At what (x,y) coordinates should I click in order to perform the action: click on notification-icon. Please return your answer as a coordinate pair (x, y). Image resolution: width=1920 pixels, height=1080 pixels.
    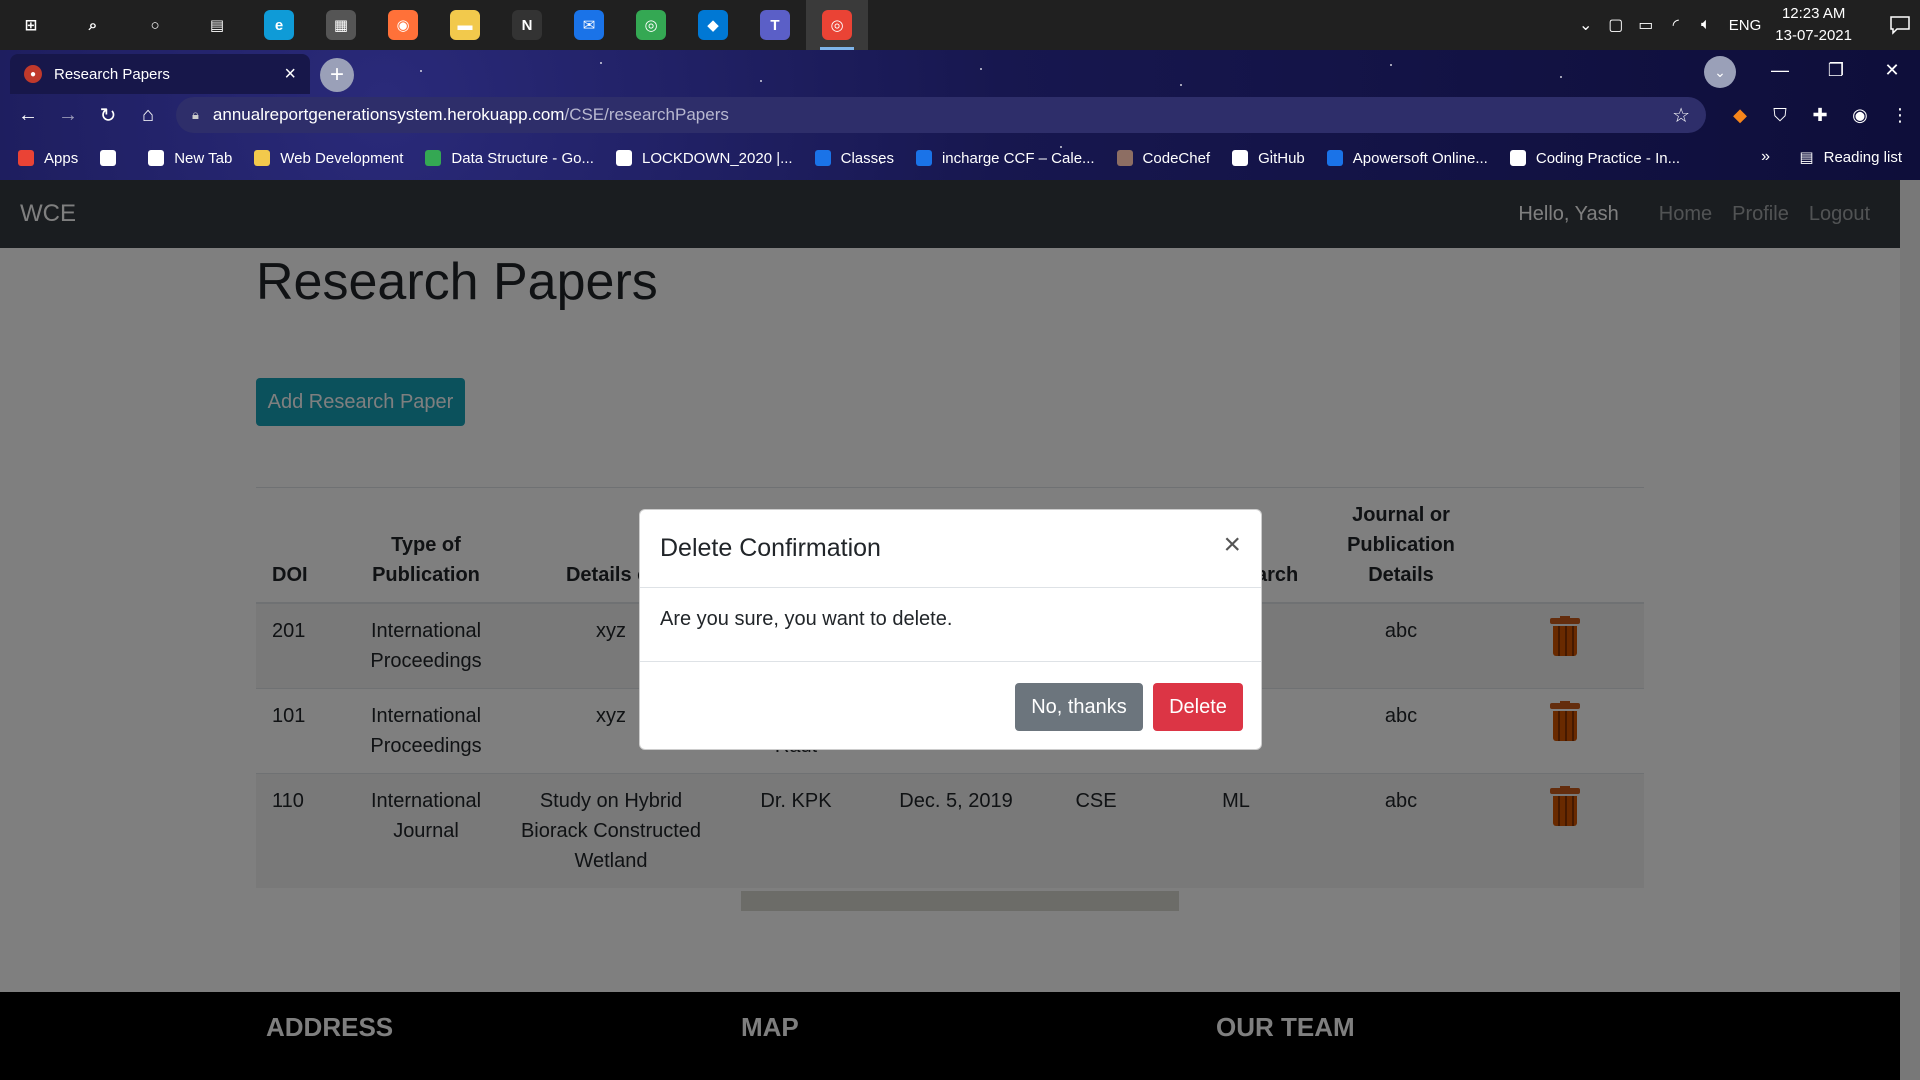
    Looking at the image, I should click on (1900, 25).